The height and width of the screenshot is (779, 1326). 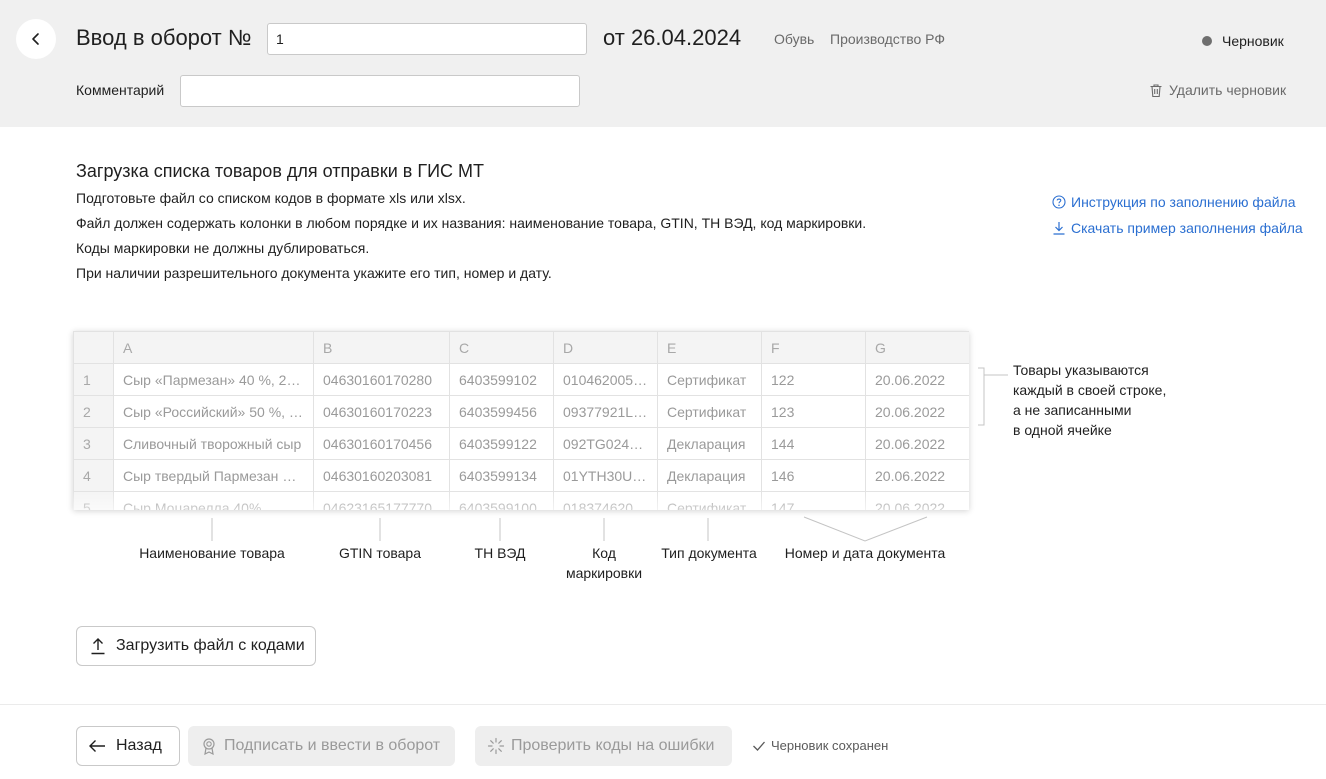 I want to click on check-codes-button: Проверить коды на ошибки, so click(x=603, y=746).